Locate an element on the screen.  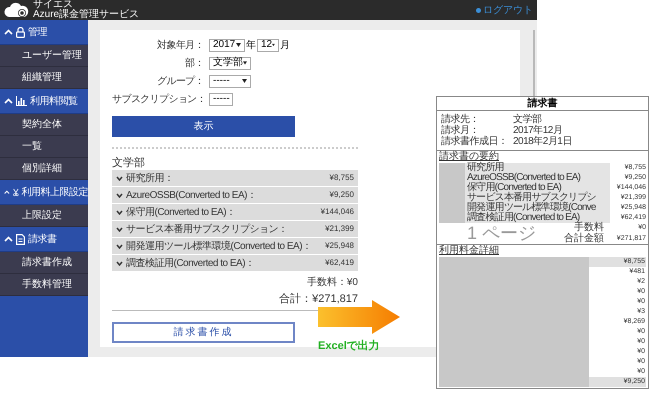
unit-label: 月 is located at coordinates (285, 45).